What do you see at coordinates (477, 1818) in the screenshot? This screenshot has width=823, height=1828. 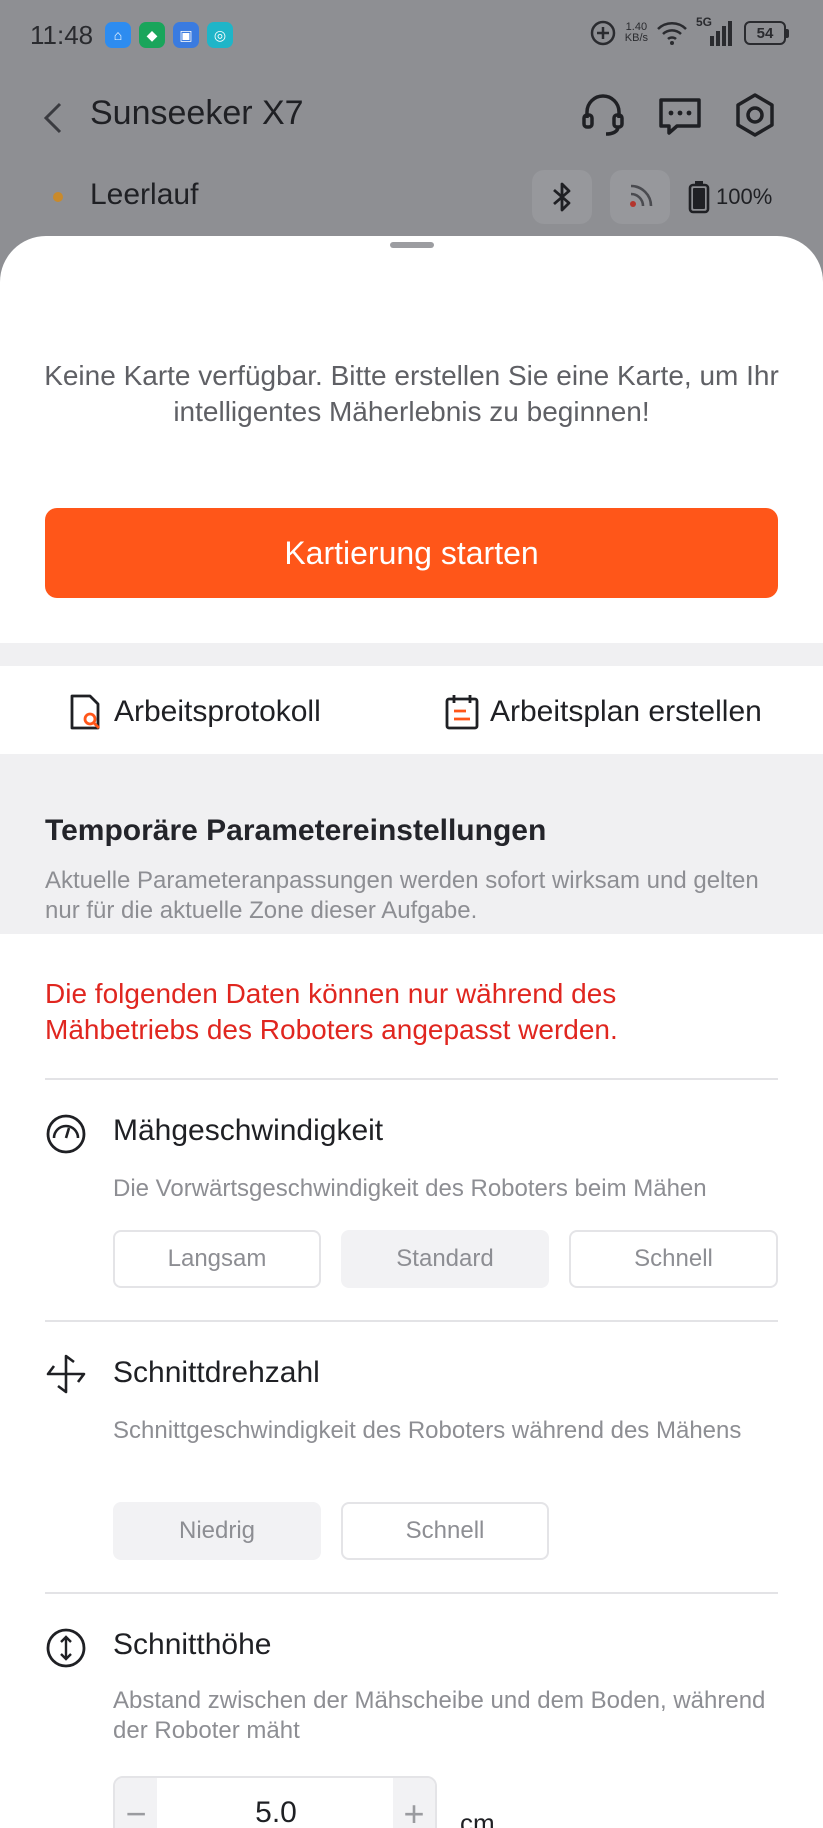 I see `height-unit: cm` at bounding box center [477, 1818].